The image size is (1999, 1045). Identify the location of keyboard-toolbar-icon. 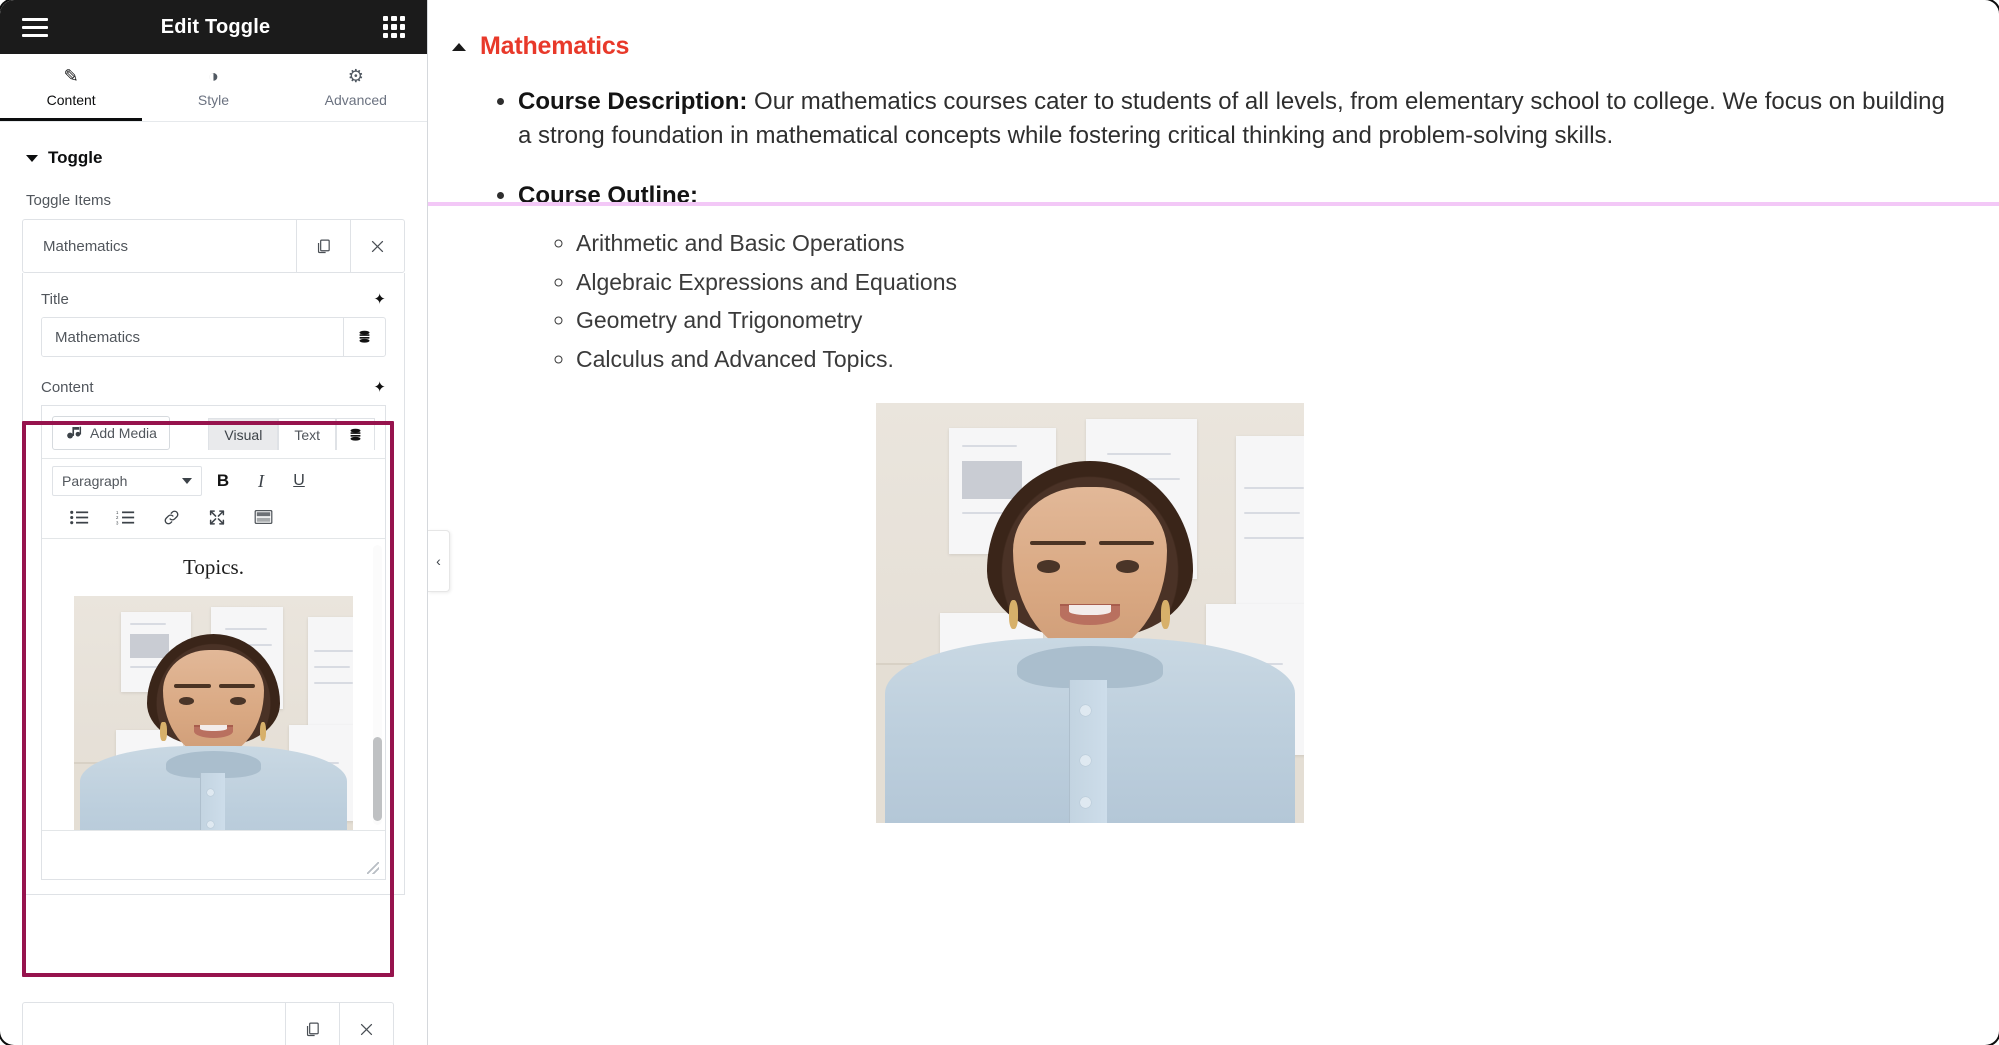
(263, 517).